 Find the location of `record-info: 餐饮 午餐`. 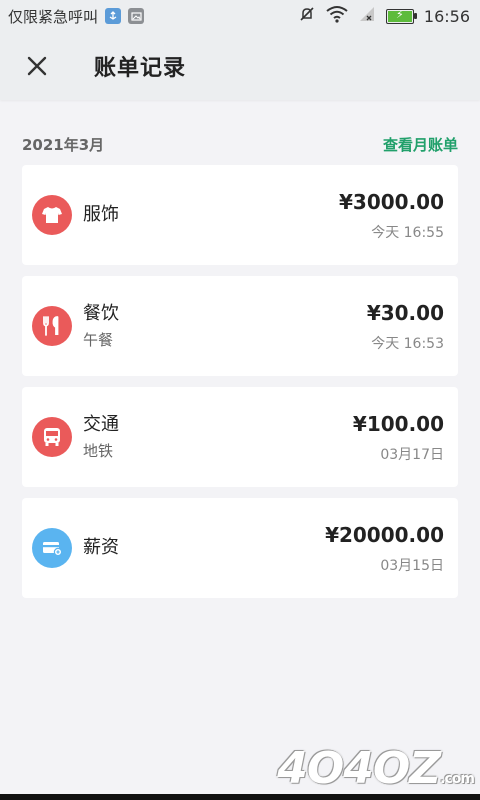

record-info: 餐饮 午餐 is located at coordinates (225, 326).